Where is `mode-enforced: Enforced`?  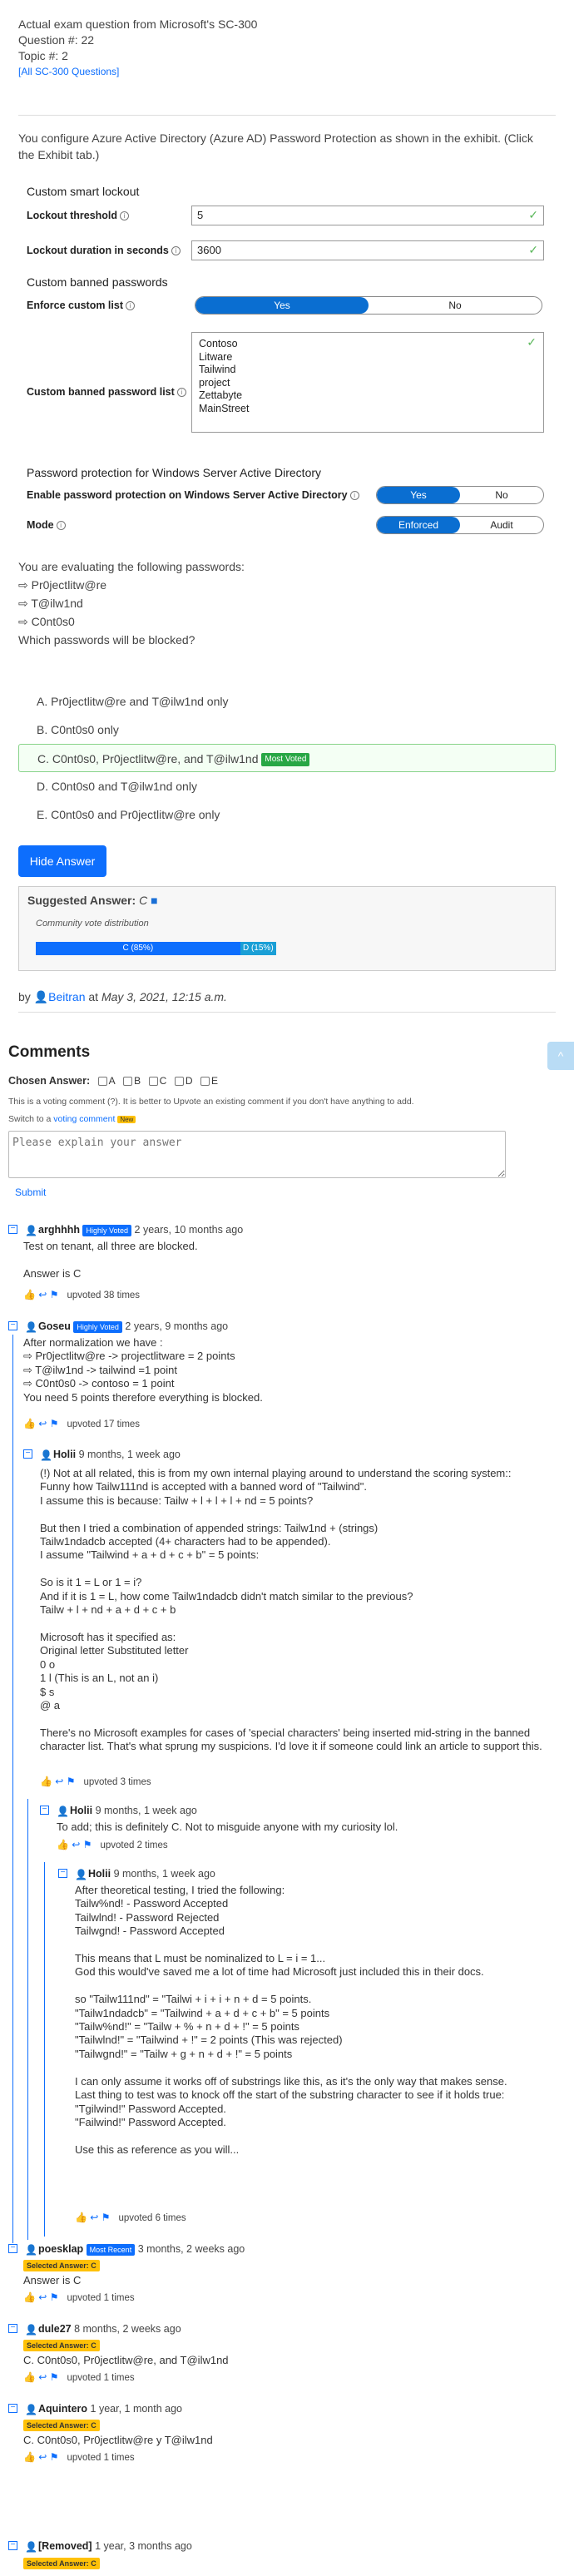 mode-enforced: Enforced is located at coordinates (418, 525).